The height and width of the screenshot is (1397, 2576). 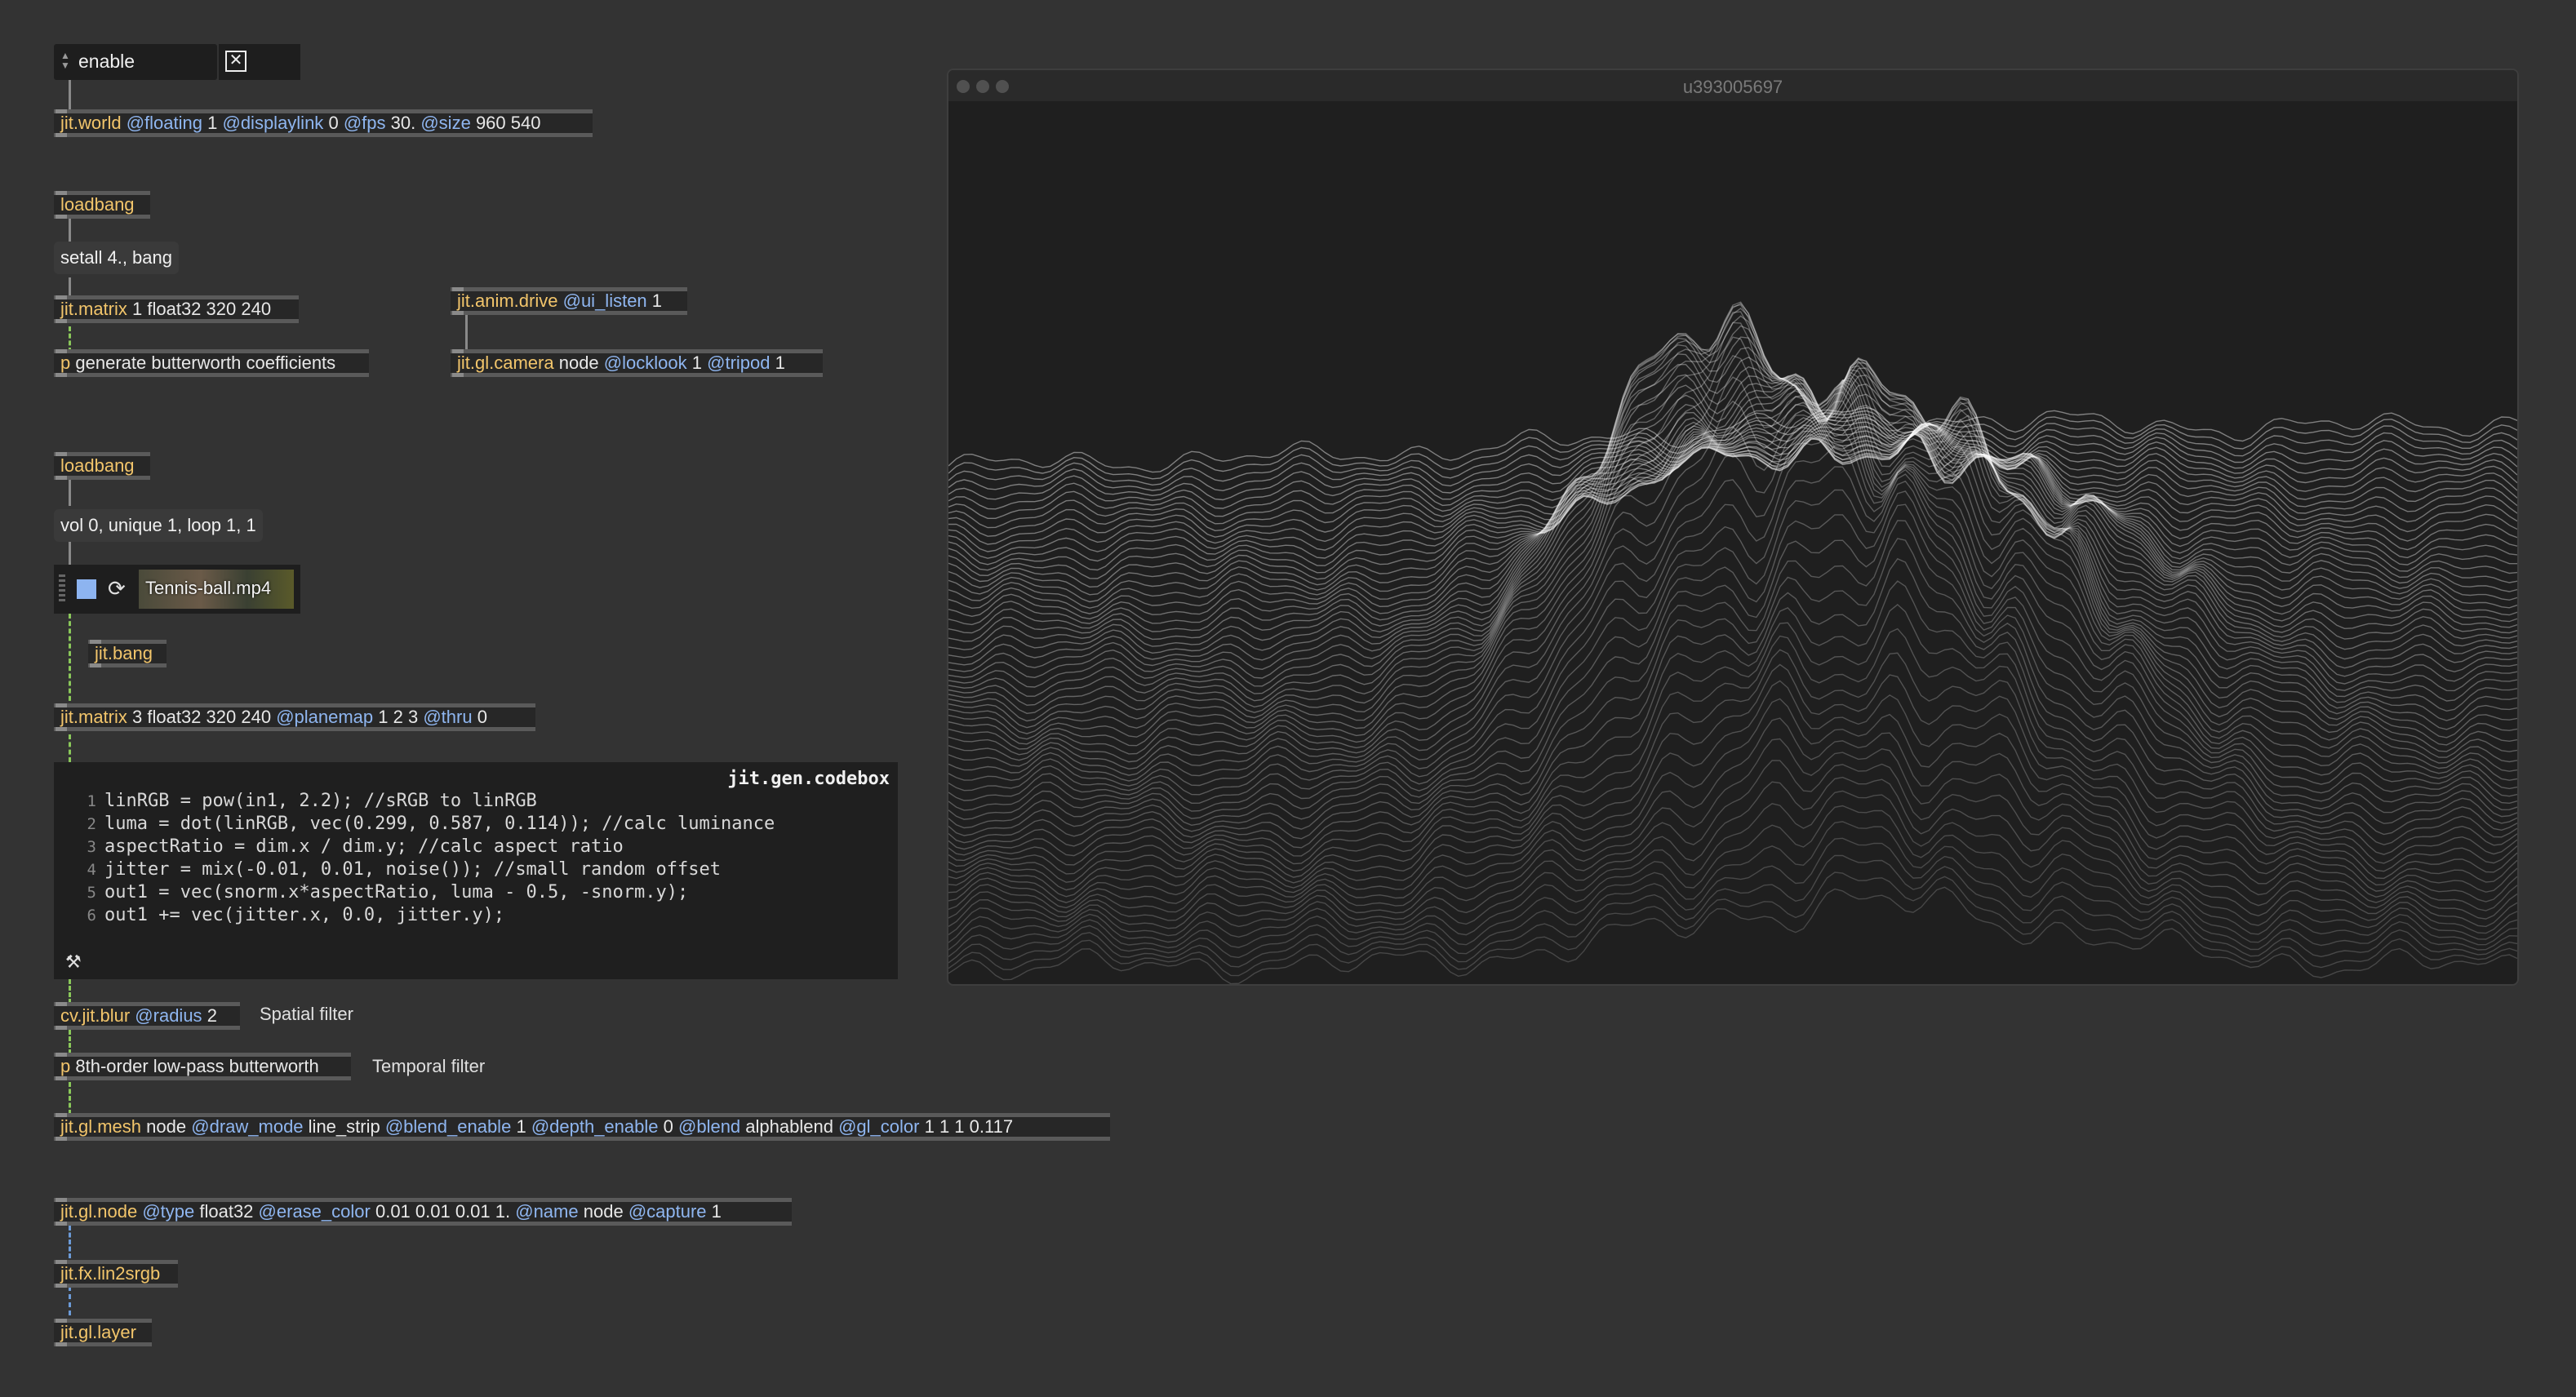 I want to click on object-argument: 960 540, so click(x=508, y=123).